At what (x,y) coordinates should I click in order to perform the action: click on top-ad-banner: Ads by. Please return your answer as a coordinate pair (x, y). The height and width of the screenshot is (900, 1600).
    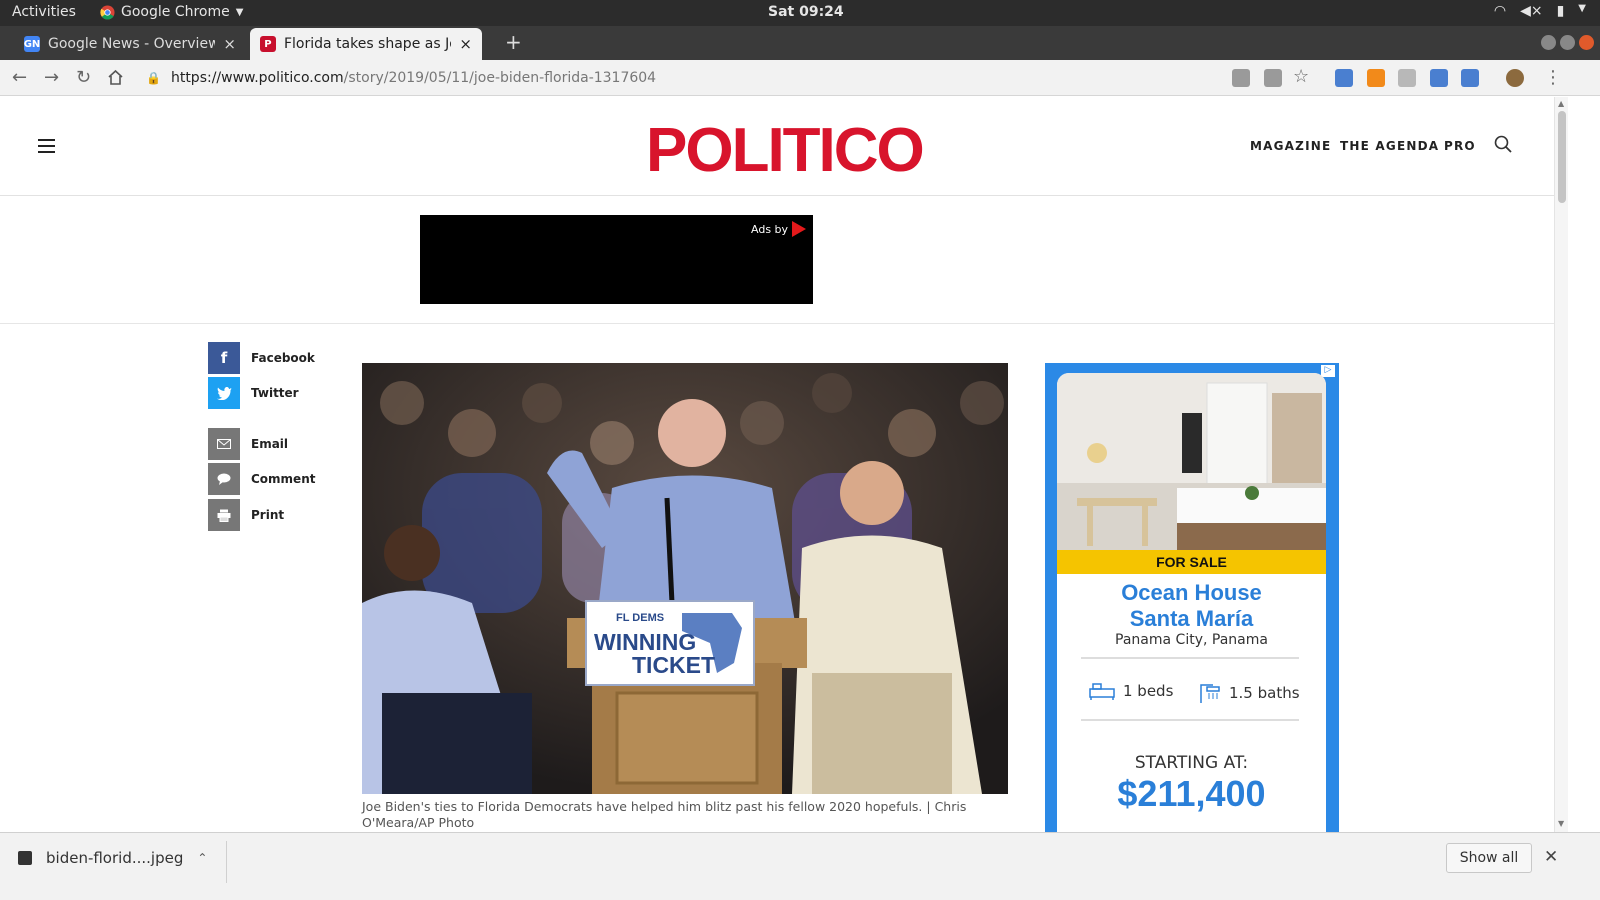
    Looking at the image, I should click on (616, 259).